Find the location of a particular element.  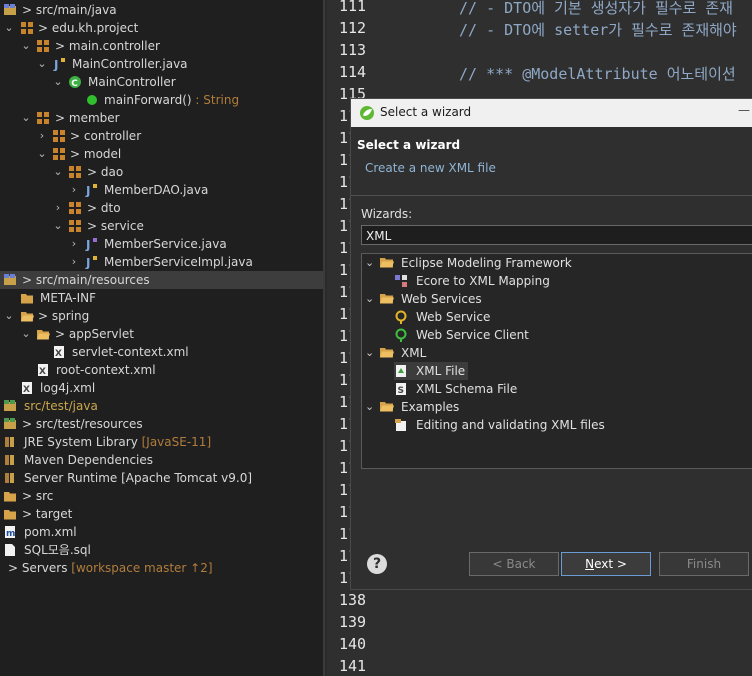

tree-label: JRE System Library is located at coordinates (81, 442).